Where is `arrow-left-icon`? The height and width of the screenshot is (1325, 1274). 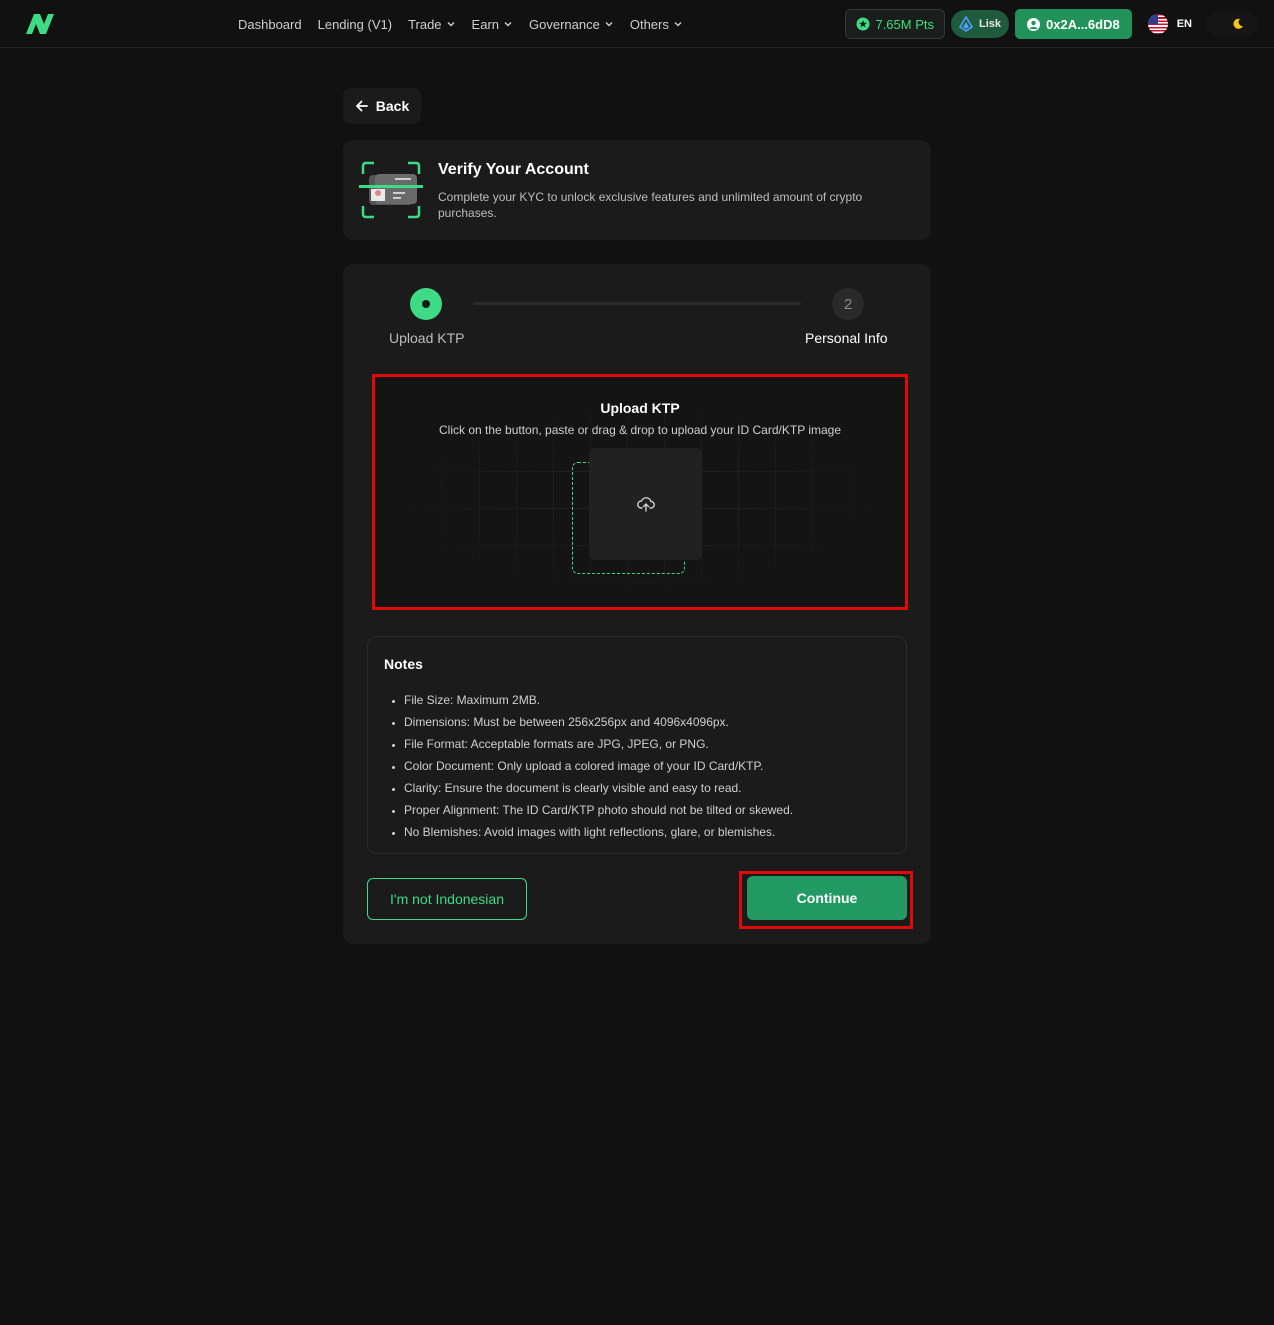 arrow-left-icon is located at coordinates (361, 106).